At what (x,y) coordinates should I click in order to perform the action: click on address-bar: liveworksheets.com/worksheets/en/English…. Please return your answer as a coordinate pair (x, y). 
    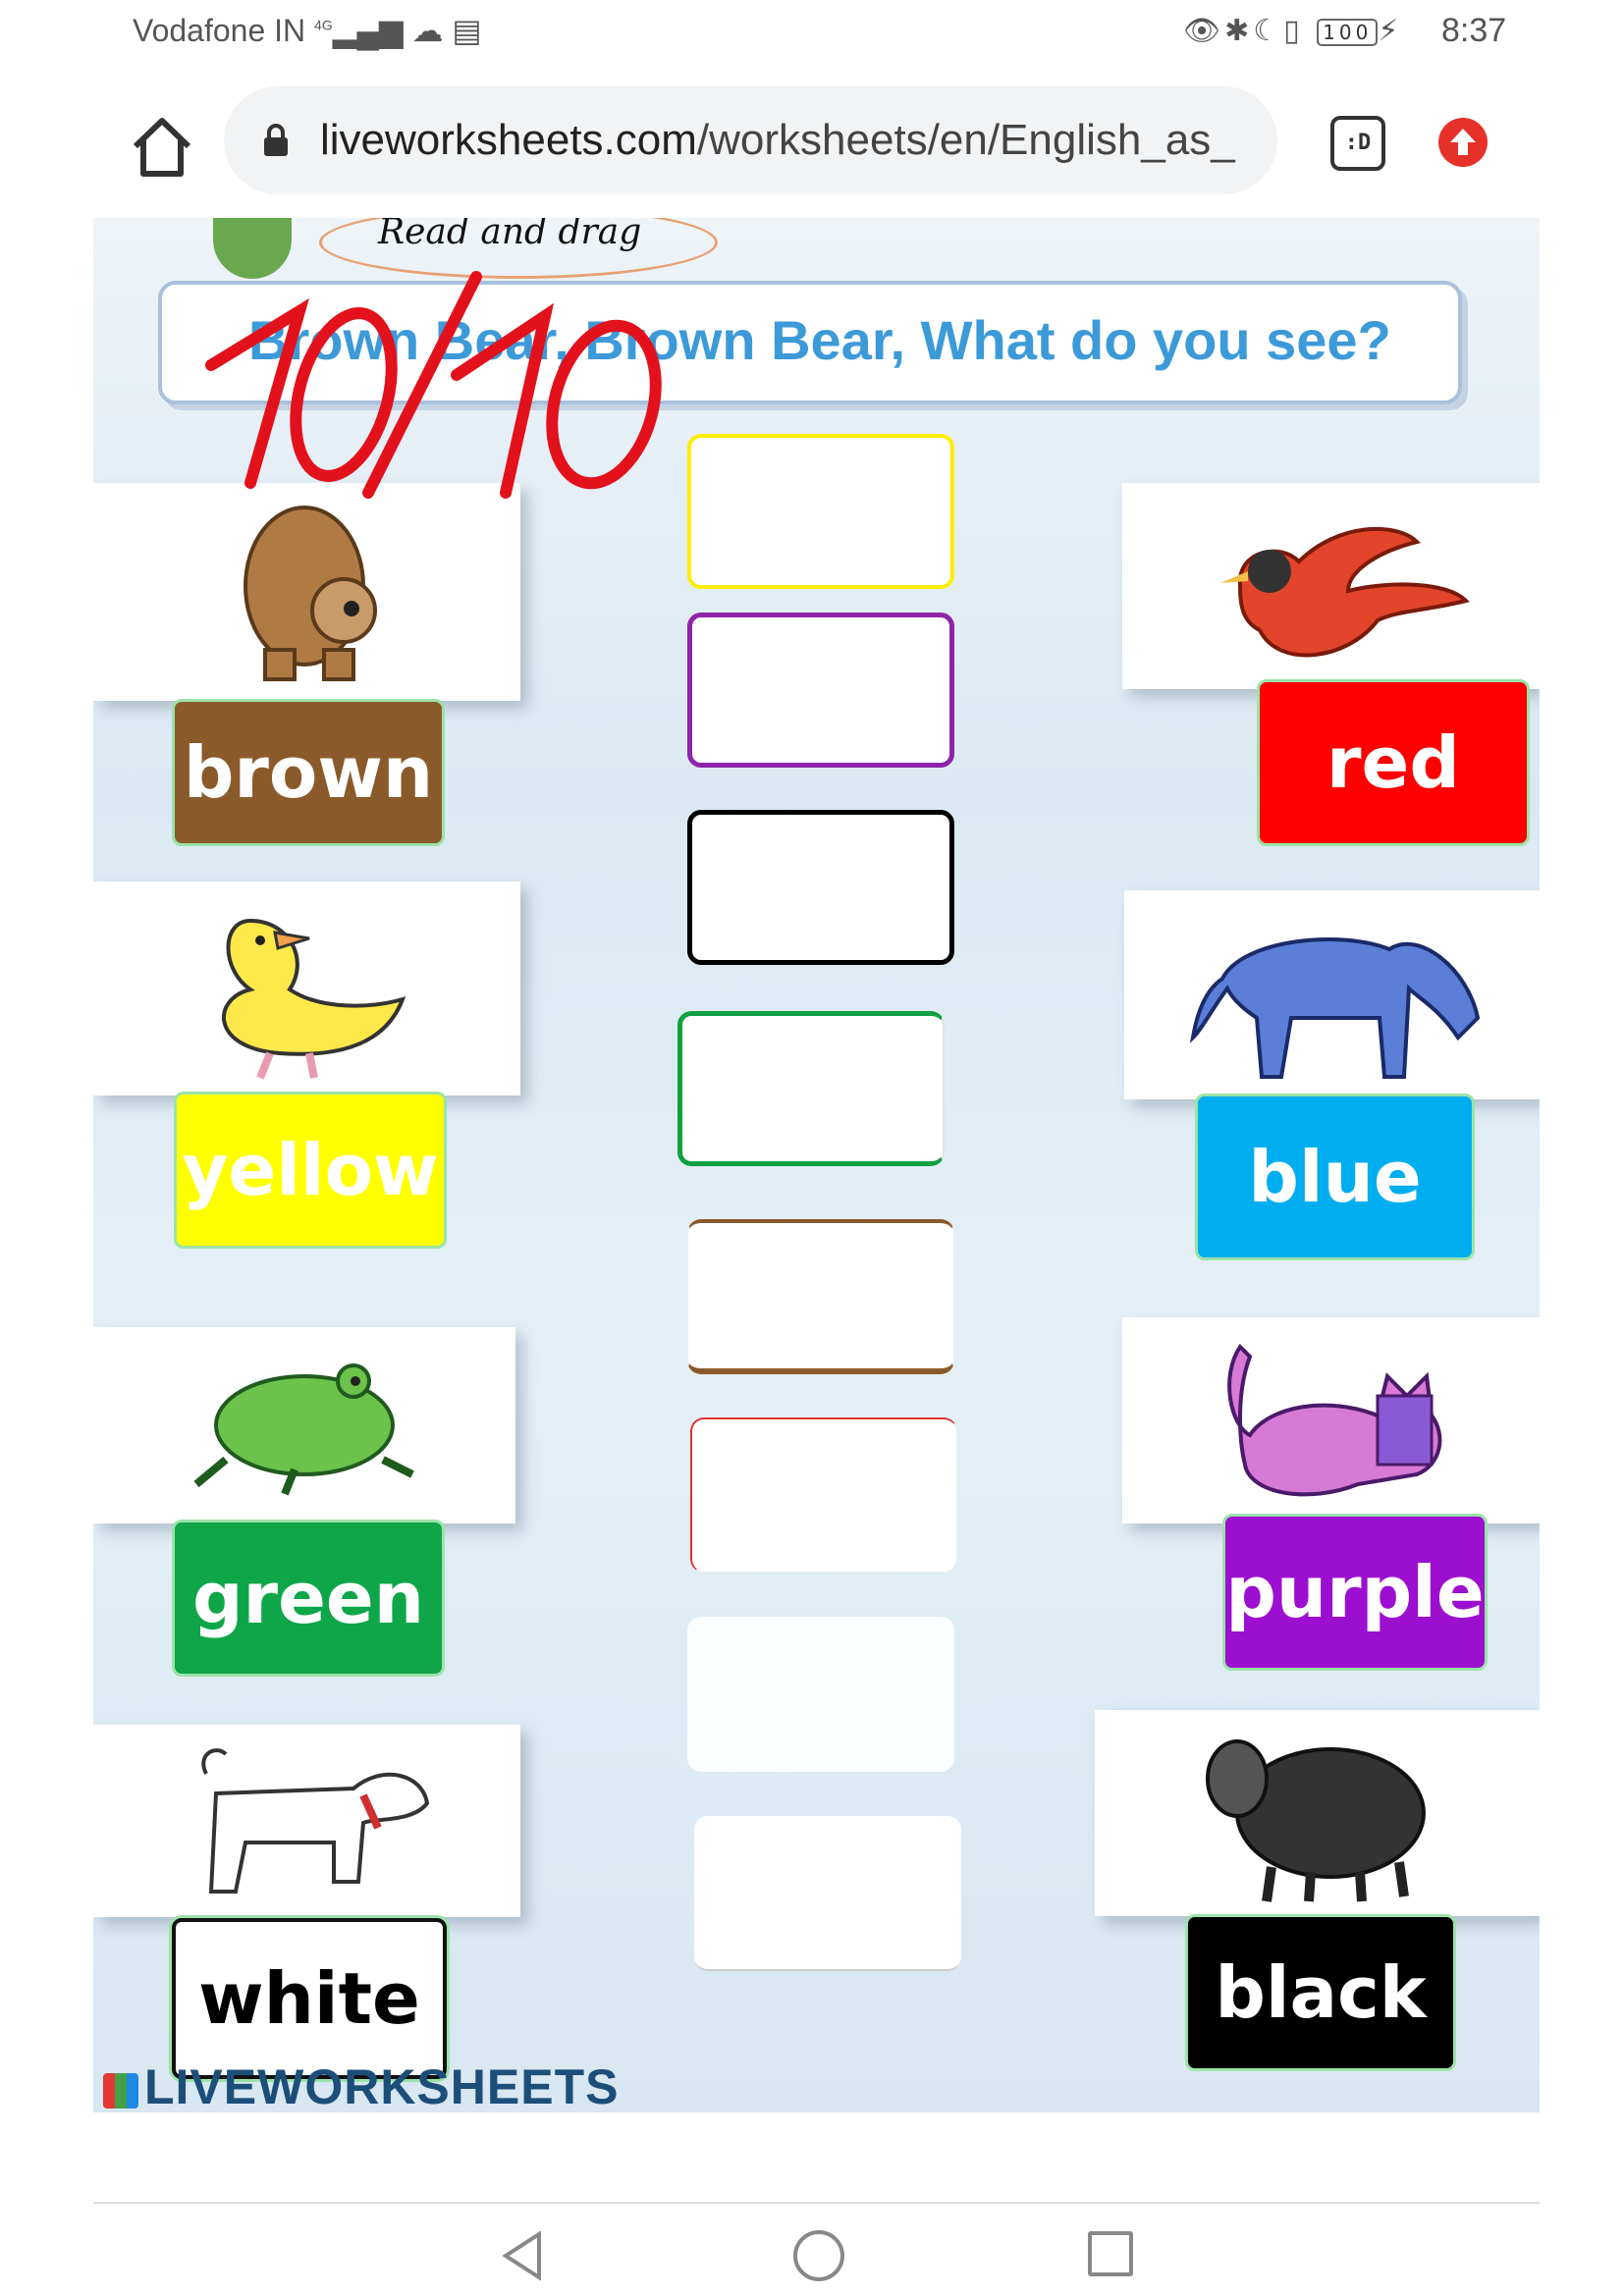
    Looking at the image, I should click on (750, 140).